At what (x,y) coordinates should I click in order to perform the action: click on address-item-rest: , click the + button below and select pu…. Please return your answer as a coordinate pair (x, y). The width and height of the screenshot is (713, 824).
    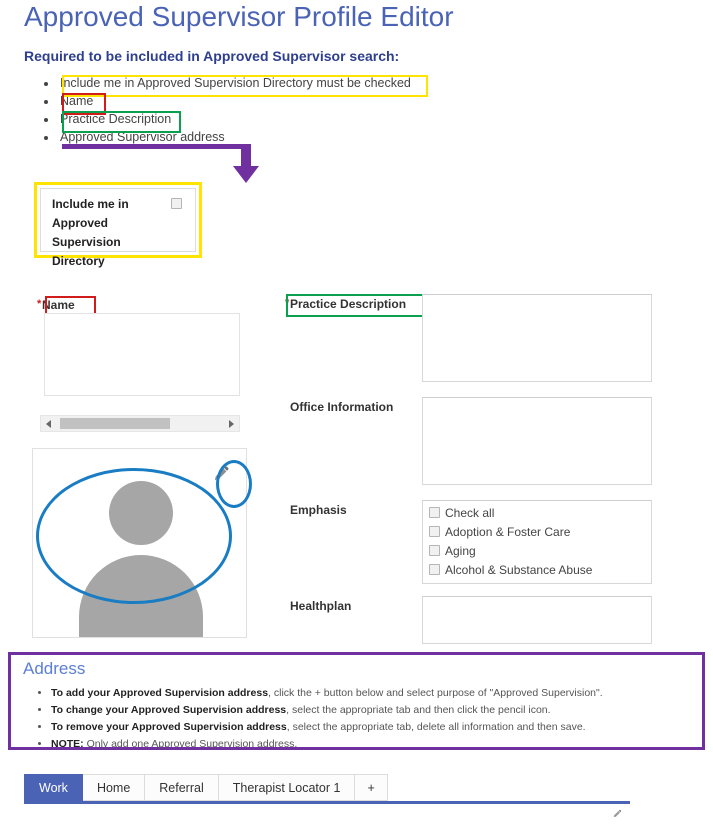
    Looking at the image, I should click on (435, 693).